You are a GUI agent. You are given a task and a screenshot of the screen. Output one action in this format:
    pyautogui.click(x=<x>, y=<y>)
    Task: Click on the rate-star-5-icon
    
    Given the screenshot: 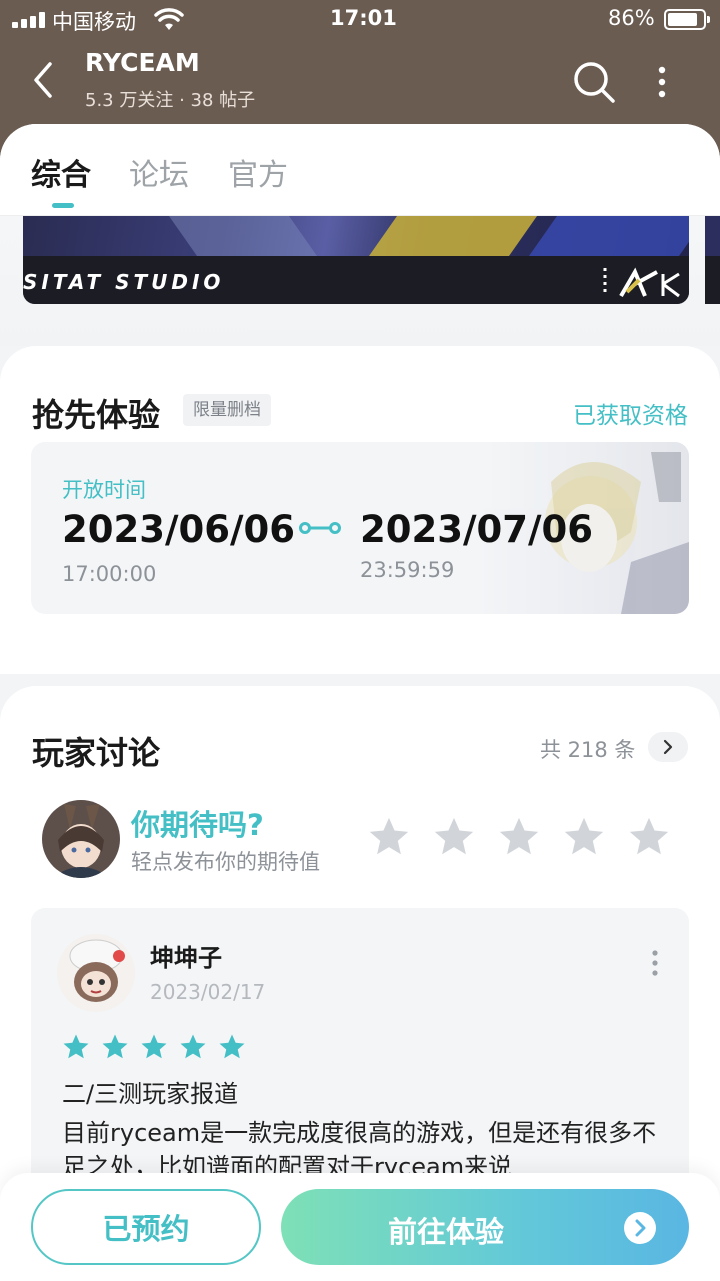 What is the action you would take?
    pyautogui.click(x=649, y=837)
    